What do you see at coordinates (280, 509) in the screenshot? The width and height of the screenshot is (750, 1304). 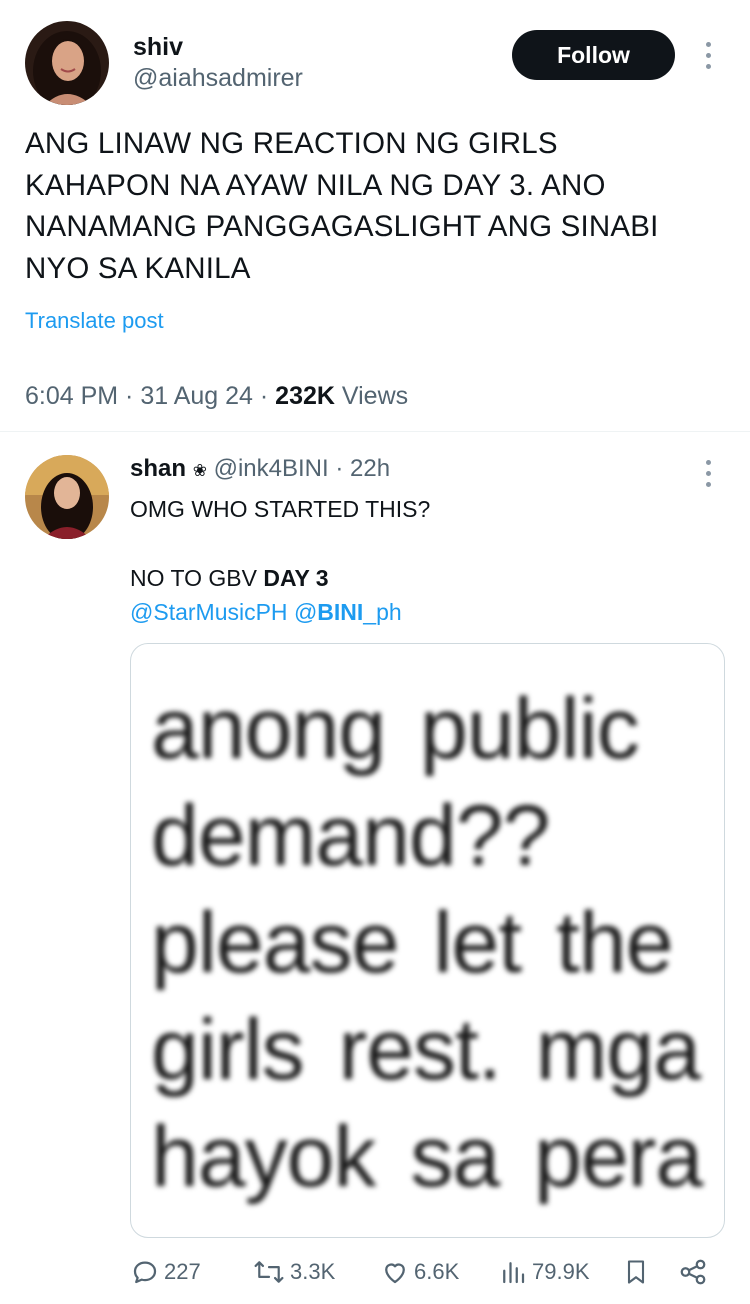 I see `reply-text-line1: OMG WHO STARTED THIS?` at bounding box center [280, 509].